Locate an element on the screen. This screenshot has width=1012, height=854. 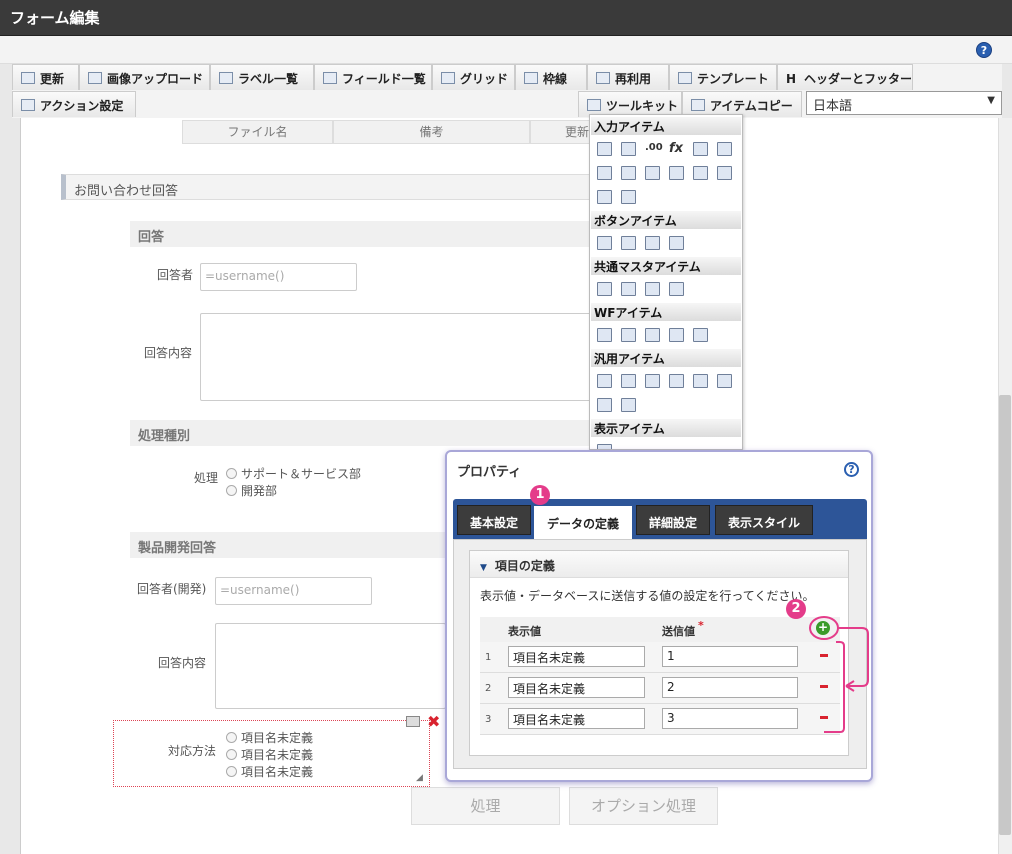
language-select: 日本語 ▼ is located at coordinates (904, 103).